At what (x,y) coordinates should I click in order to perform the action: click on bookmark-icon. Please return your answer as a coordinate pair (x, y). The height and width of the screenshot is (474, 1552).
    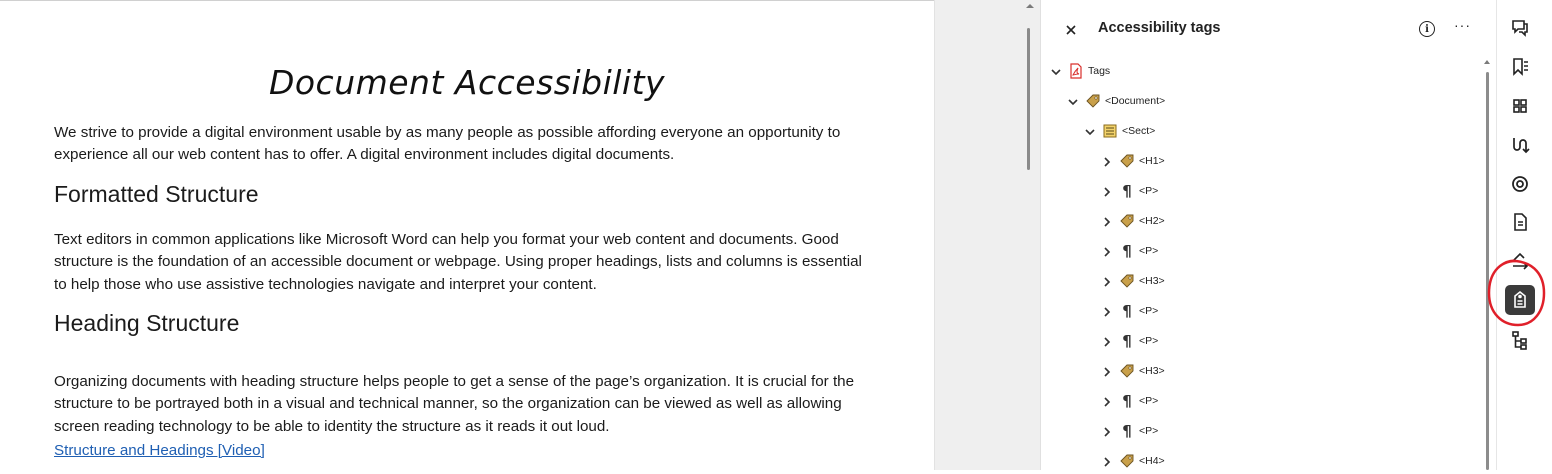
    Looking at the image, I should click on (1520, 67).